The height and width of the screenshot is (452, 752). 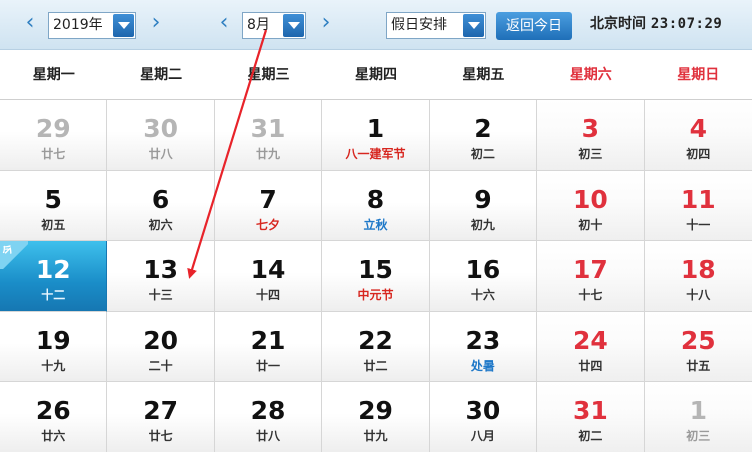 What do you see at coordinates (78, 25) in the screenshot?
I see `year-select-value: 2019年` at bounding box center [78, 25].